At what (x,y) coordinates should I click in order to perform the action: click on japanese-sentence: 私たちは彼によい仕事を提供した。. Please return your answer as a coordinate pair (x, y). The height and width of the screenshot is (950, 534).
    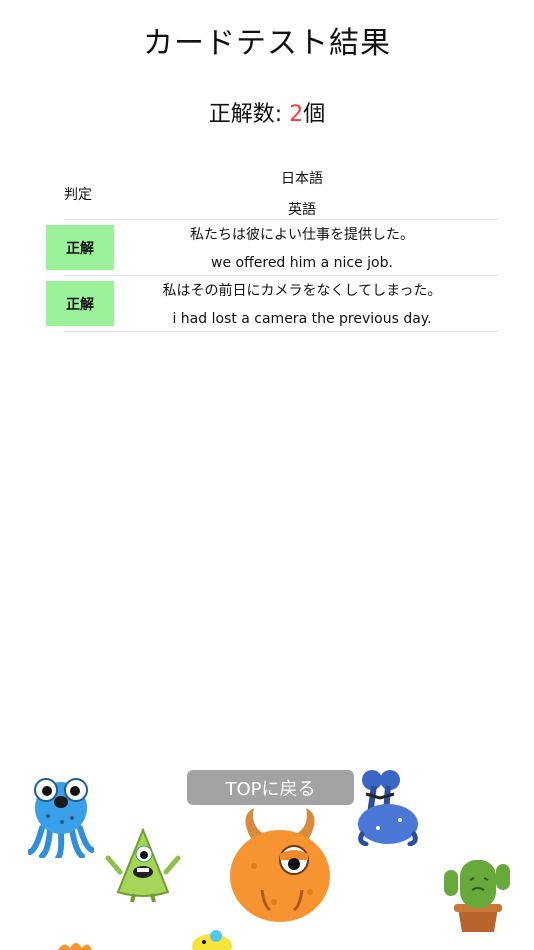
    Looking at the image, I should click on (302, 235).